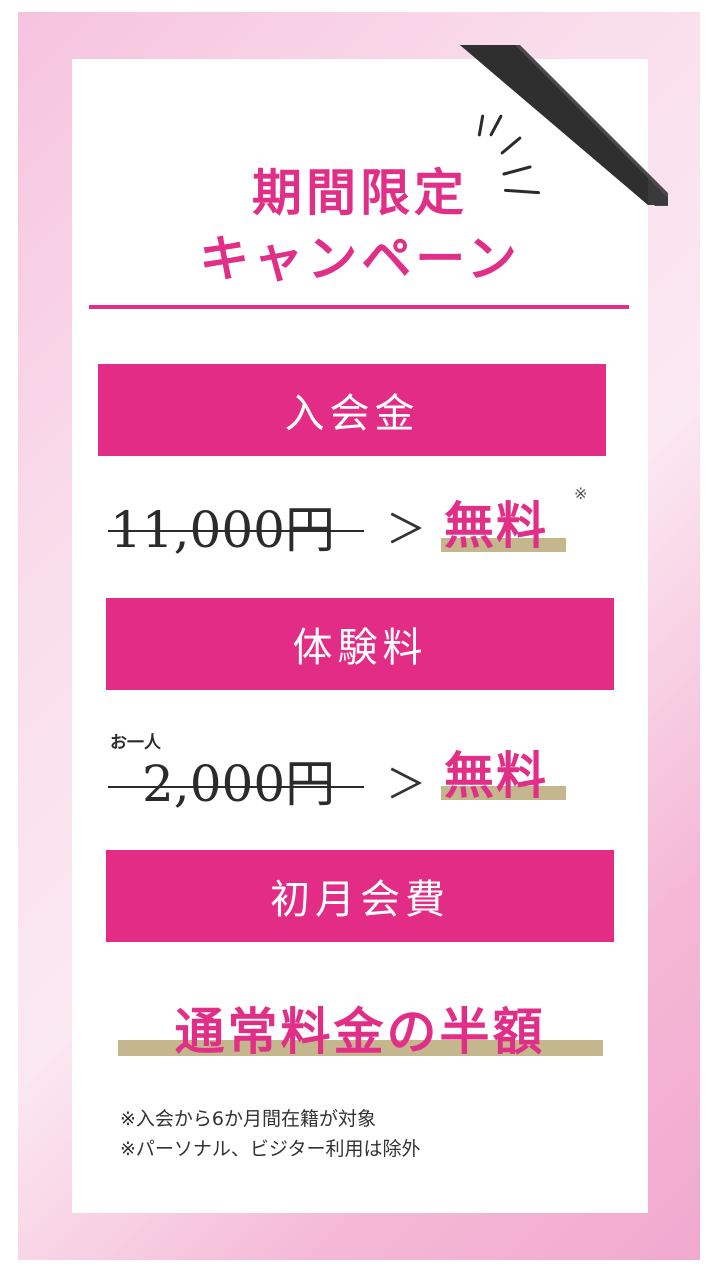 The width and height of the screenshot is (718, 1284). I want to click on section-header-trial: 体験料, so click(360, 644).